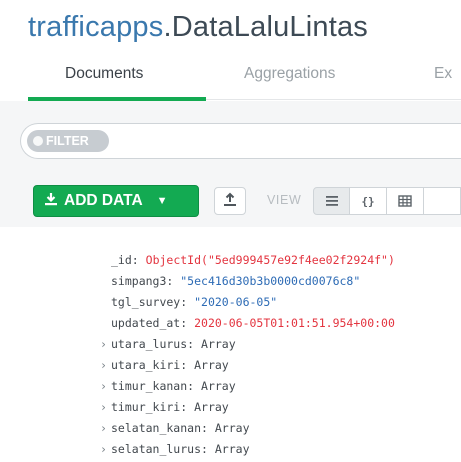  What do you see at coordinates (442, 201) in the screenshot?
I see `view-button-overflow` at bounding box center [442, 201].